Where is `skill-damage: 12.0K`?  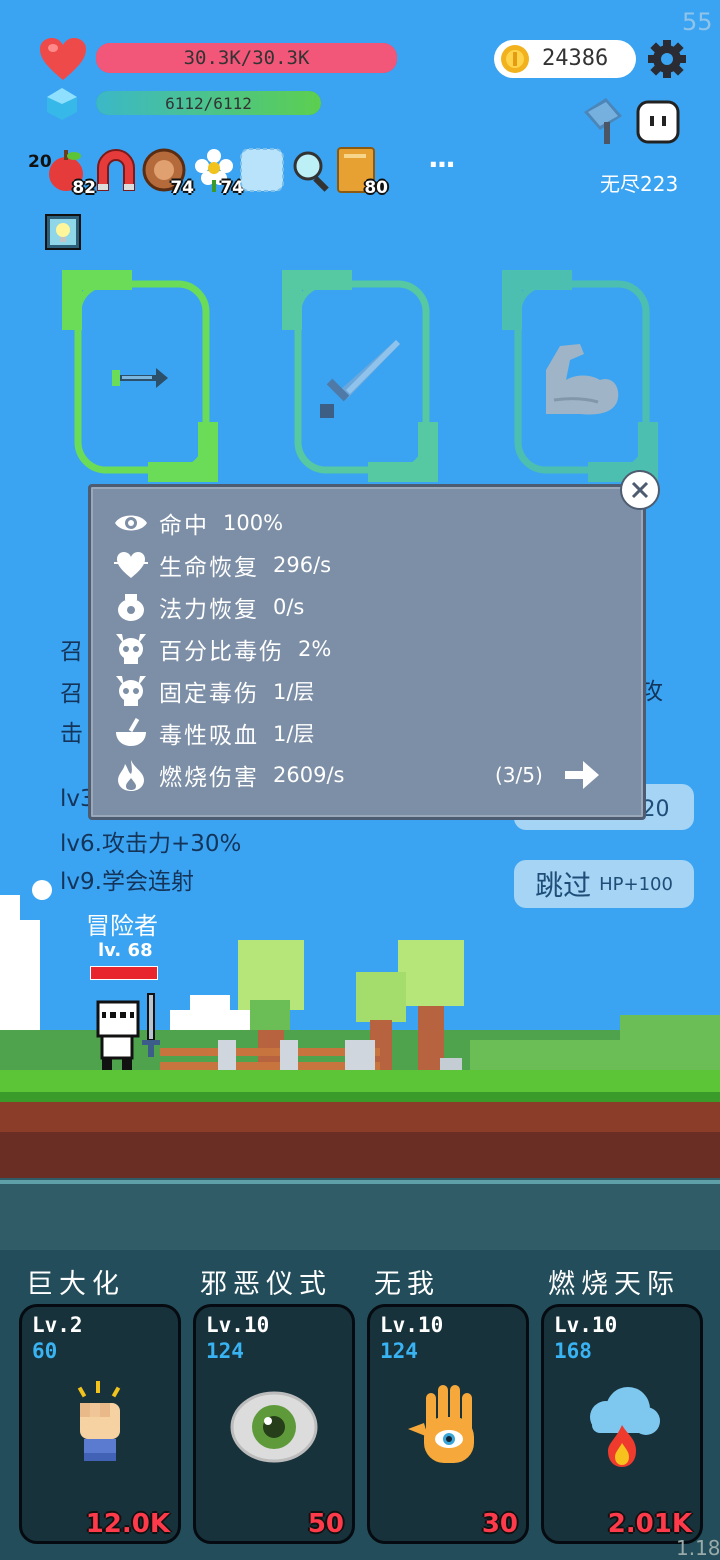 skill-damage: 12.0K is located at coordinates (127, 1524).